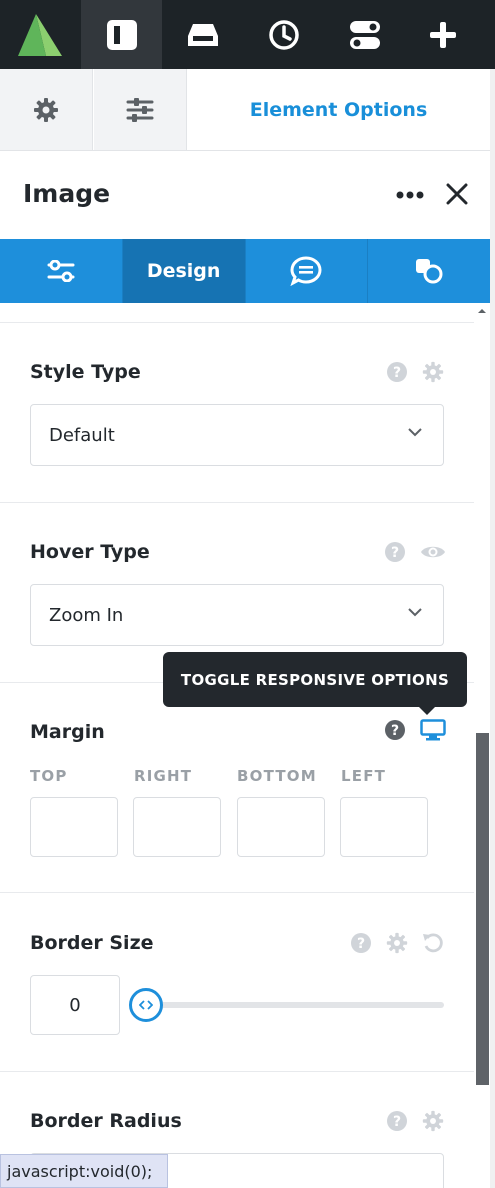 This screenshot has width=495, height=1188. Describe the element at coordinates (75, 1005) in the screenshot. I see `border-size-input: 0` at that location.